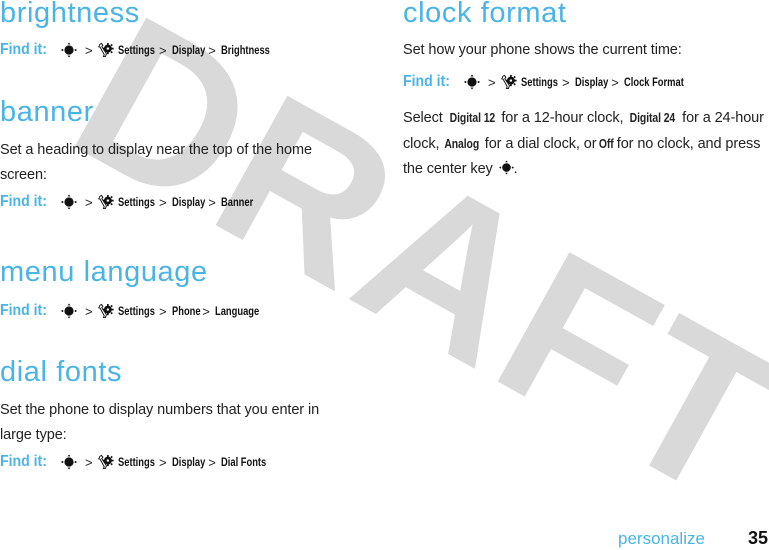  I want to click on section-heading: menu language, so click(104, 272).